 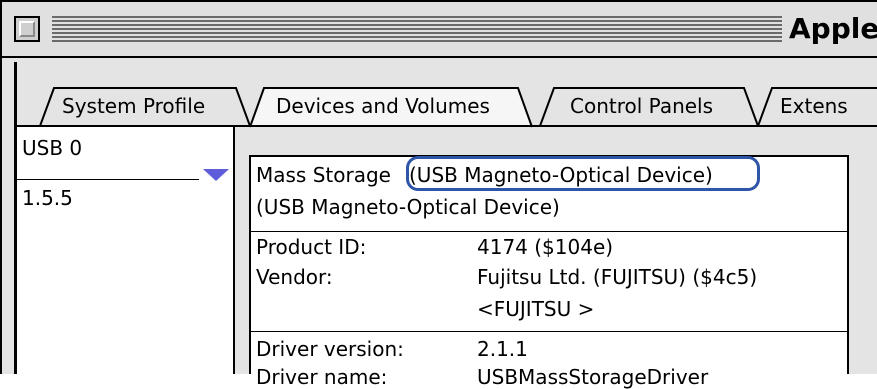 I want to click on tab-label: System Profile, so click(x=134, y=106).